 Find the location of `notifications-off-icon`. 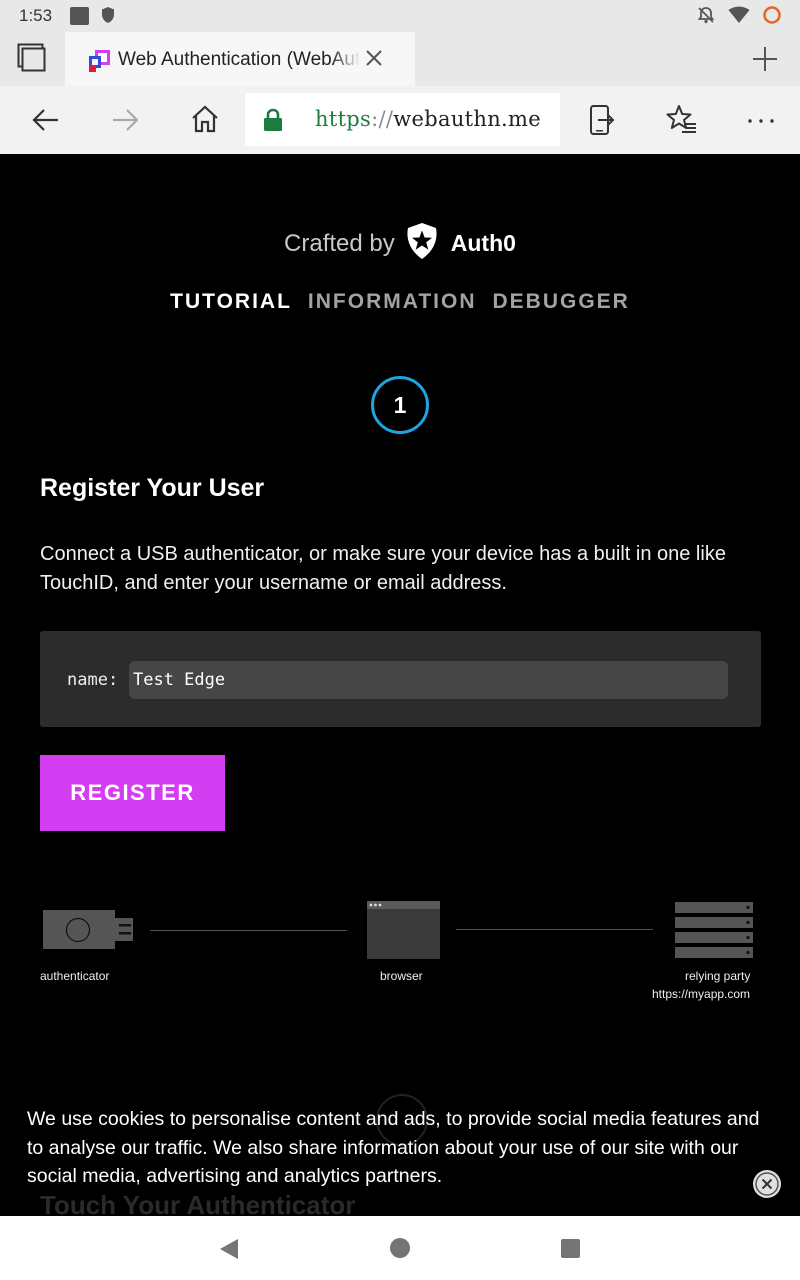

notifications-off-icon is located at coordinates (706, 15).